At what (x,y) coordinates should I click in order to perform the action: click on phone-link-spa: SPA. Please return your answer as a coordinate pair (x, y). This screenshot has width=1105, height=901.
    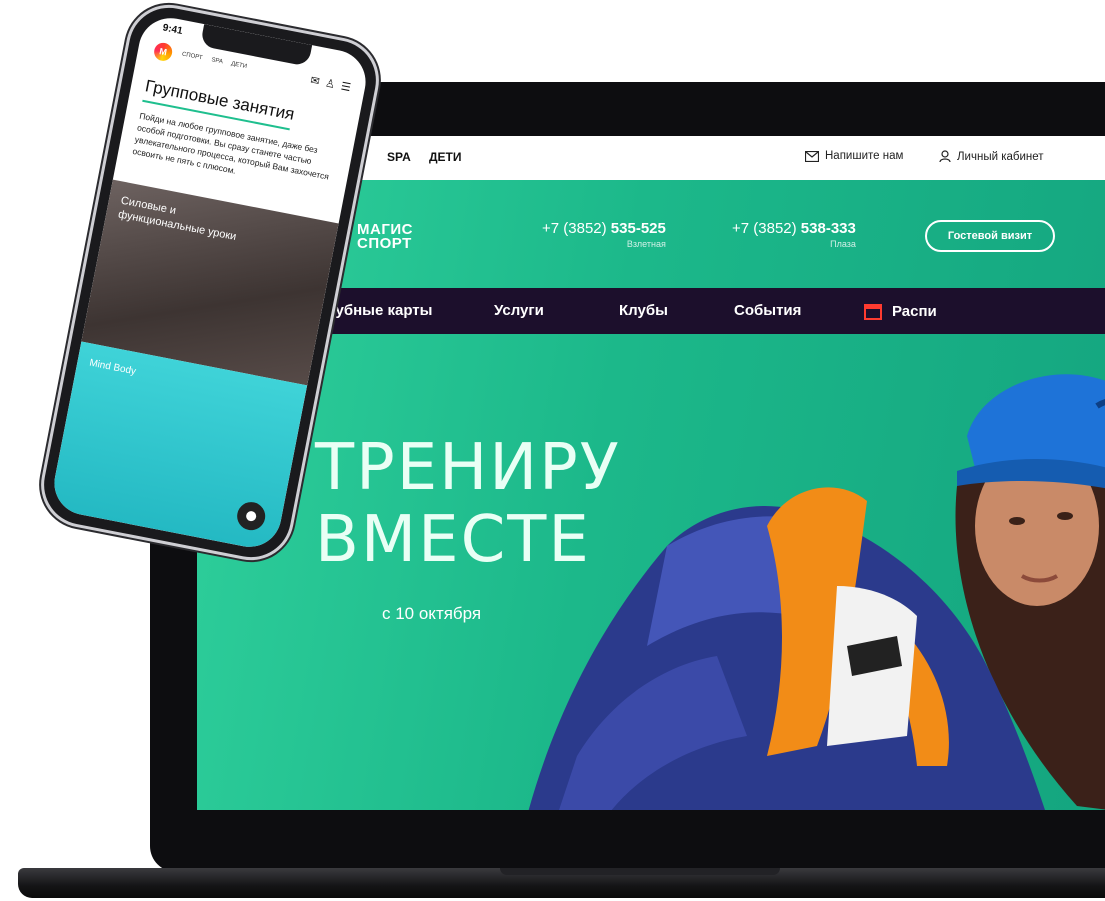
    Looking at the image, I should click on (217, 61).